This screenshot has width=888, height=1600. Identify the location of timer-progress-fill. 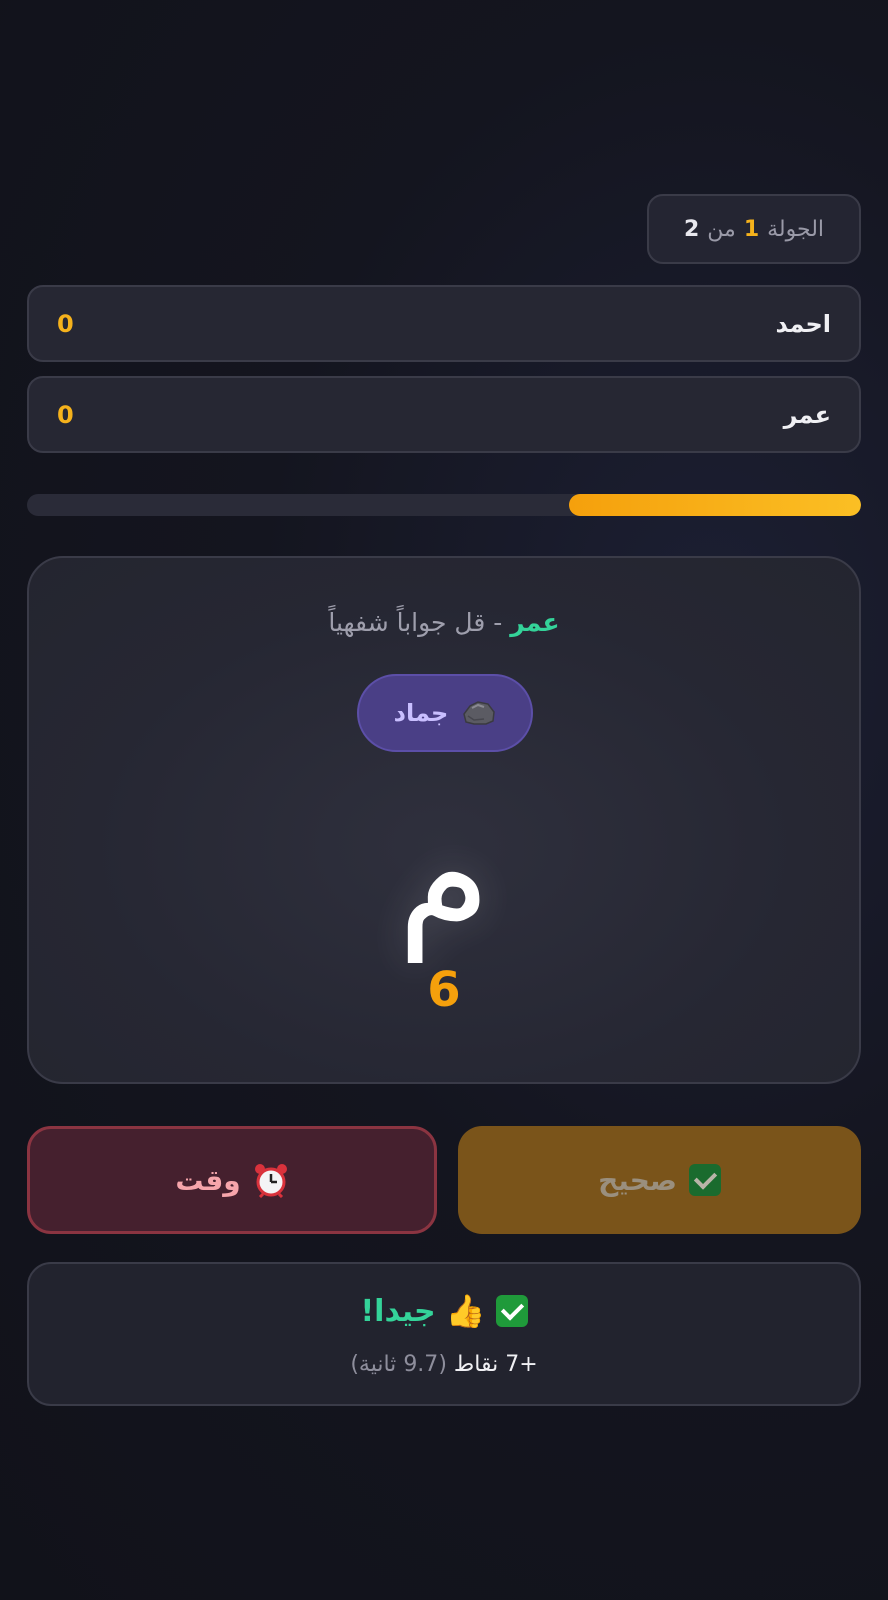
(715, 505).